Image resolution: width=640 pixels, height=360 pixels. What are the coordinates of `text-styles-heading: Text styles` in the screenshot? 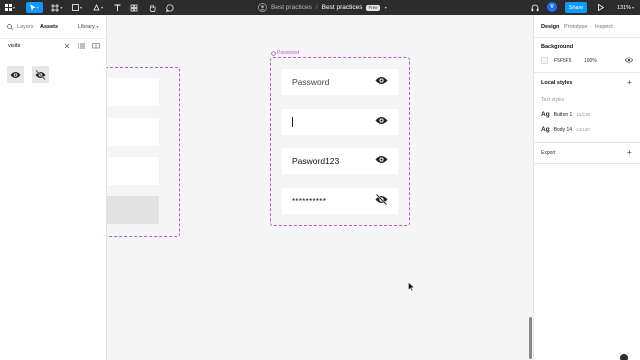 It's located at (553, 100).